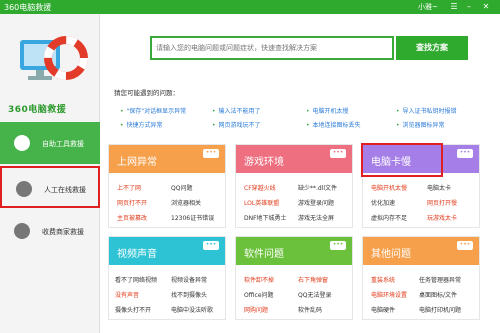 This screenshot has height=333, width=500. I want to click on card-link: 浏览器相关, so click(186, 202).